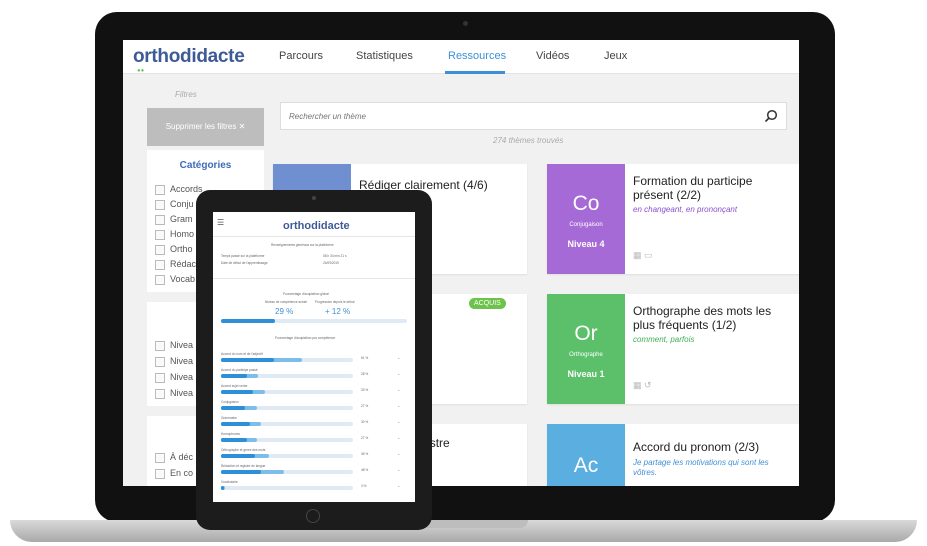 Image resolution: width=927 pixels, height=546 pixels. What do you see at coordinates (174, 234) in the screenshot?
I see `category-checkbox: Homo` at bounding box center [174, 234].